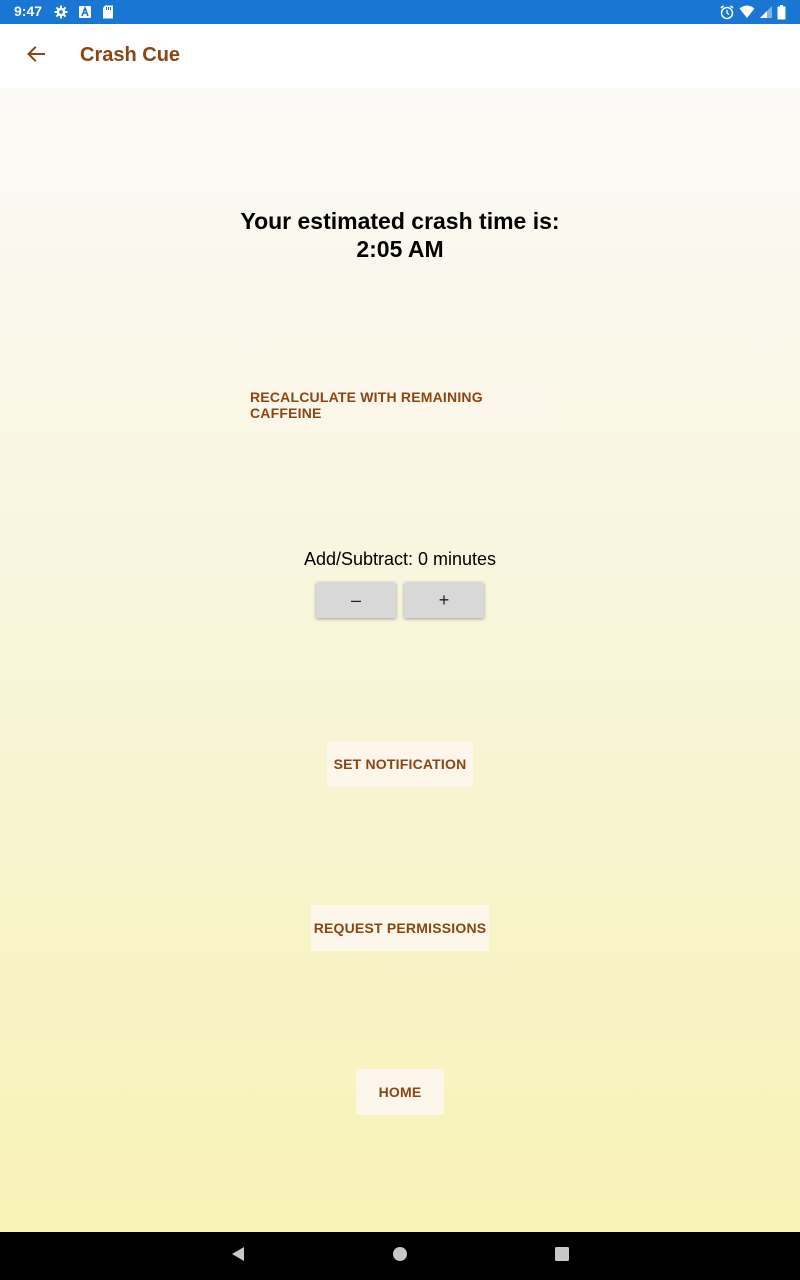  What do you see at coordinates (28, 11) in the screenshot?
I see `status-time: 9:47` at bounding box center [28, 11].